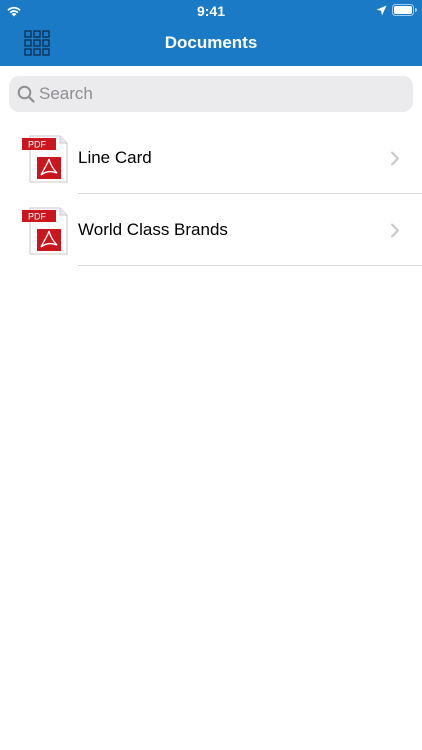  Describe the element at coordinates (222, 94) in the screenshot. I see `search-input` at that location.